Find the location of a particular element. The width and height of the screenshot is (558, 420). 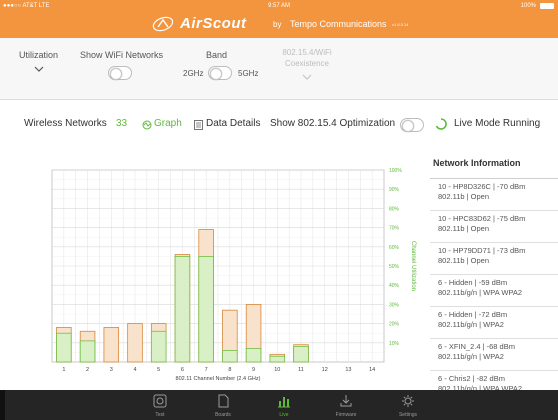

network-security: 802.11b/g/n | WPA2 is located at coordinates (471, 324).